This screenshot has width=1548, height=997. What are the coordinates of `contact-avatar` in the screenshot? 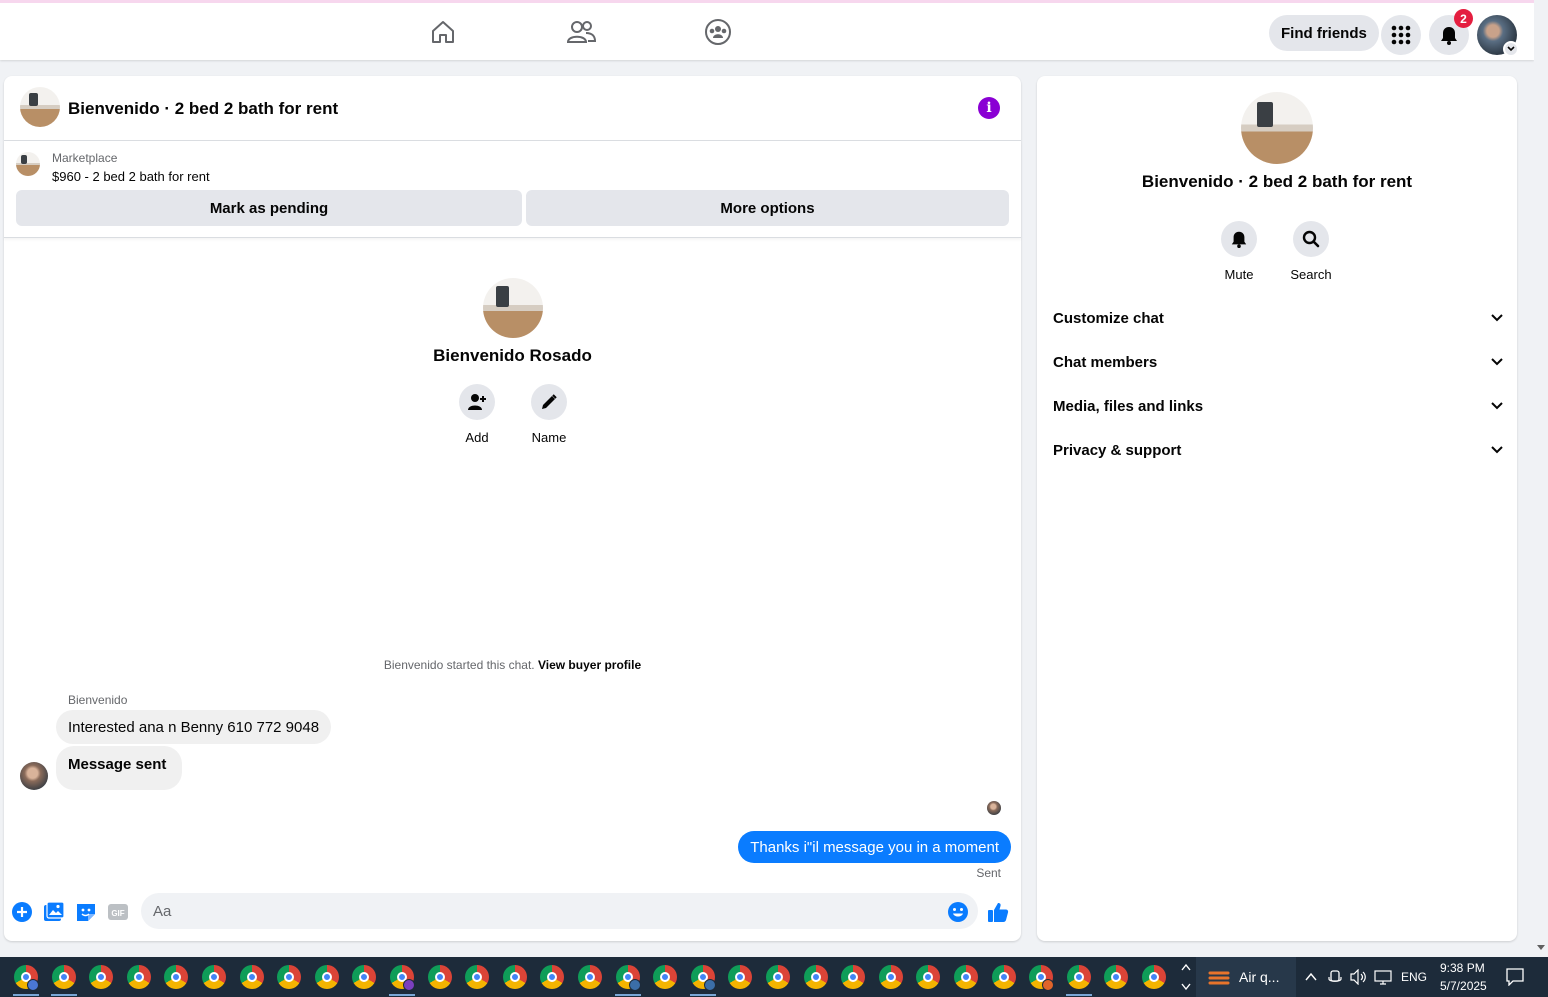 It's located at (513, 308).